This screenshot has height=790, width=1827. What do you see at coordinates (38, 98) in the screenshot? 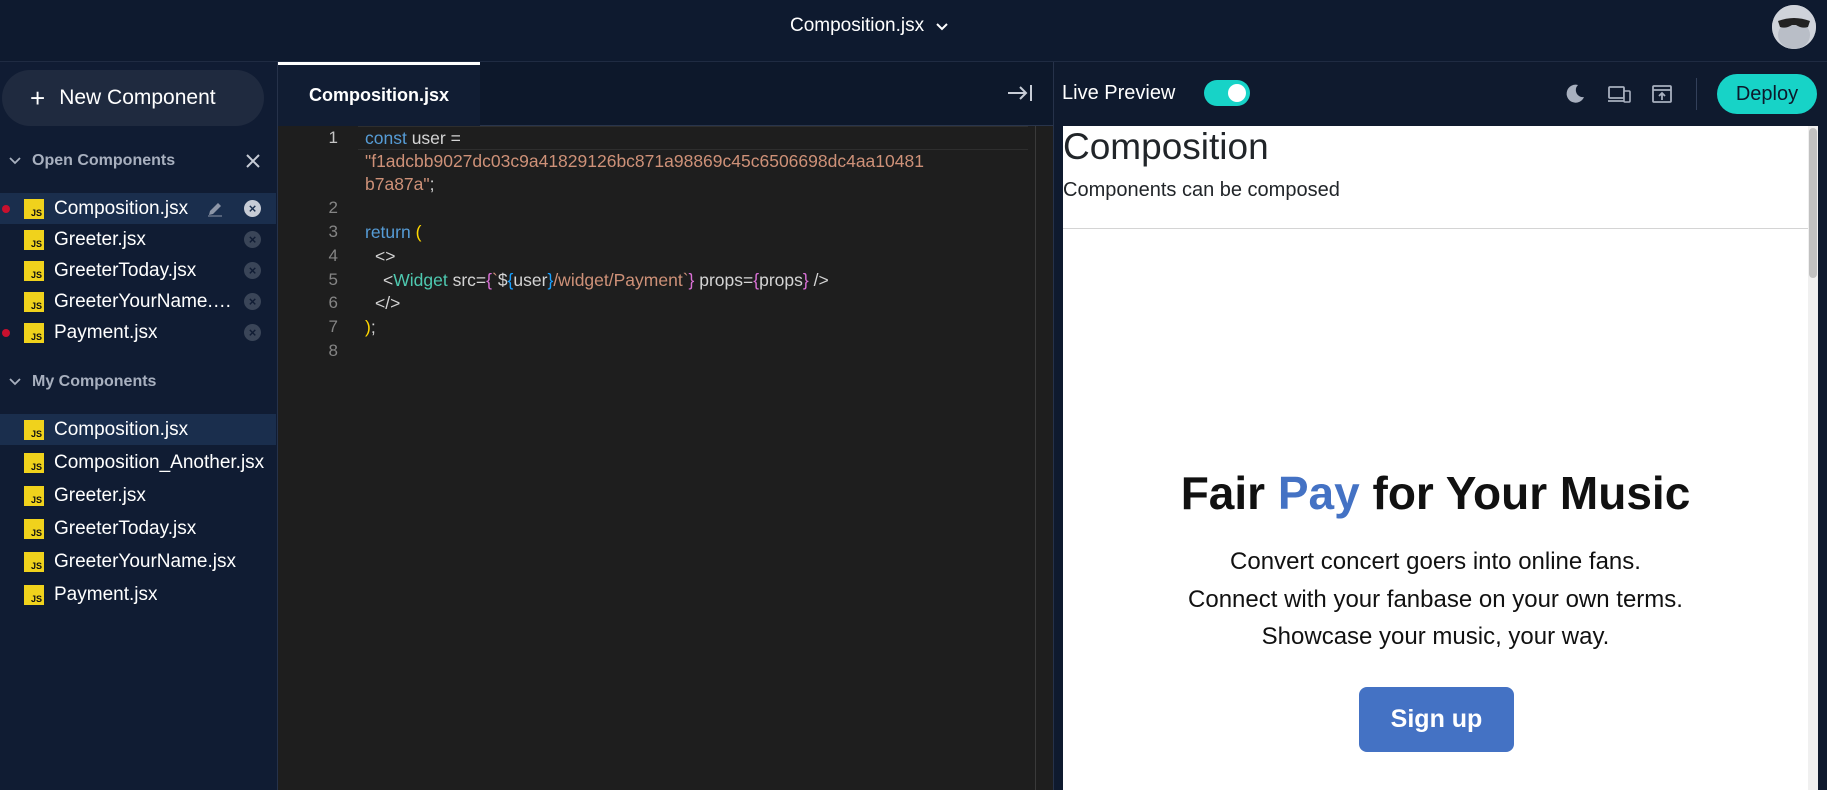
I see `plus-icon: +` at bounding box center [38, 98].